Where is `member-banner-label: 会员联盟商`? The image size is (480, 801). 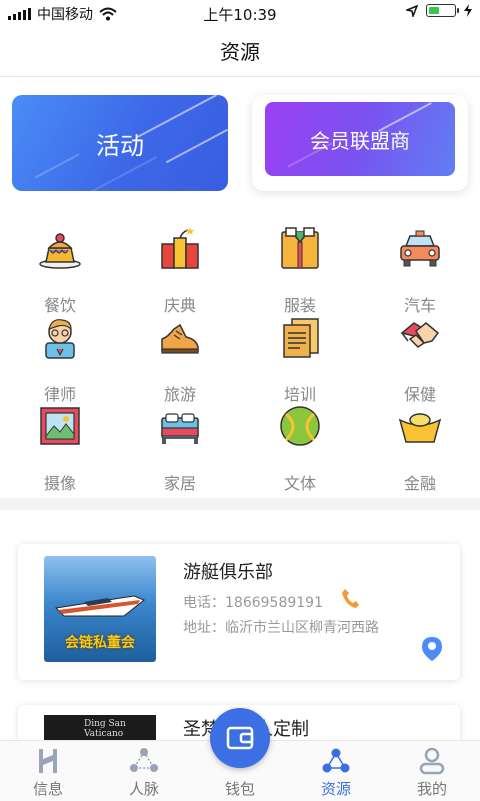 member-banner-label: 会员联盟商 is located at coordinates (360, 140).